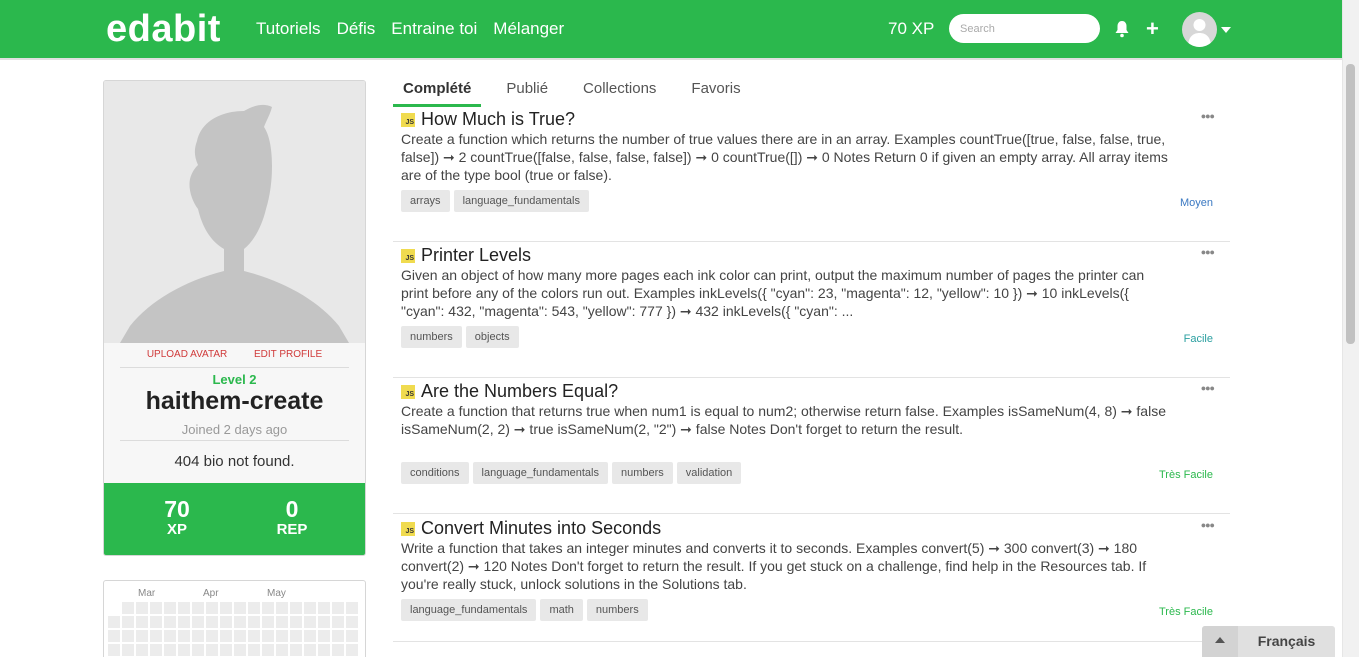  What do you see at coordinates (288, 29) in the screenshot?
I see `nav-tutorials: Tutoriels` at bounding box center [288, 29].